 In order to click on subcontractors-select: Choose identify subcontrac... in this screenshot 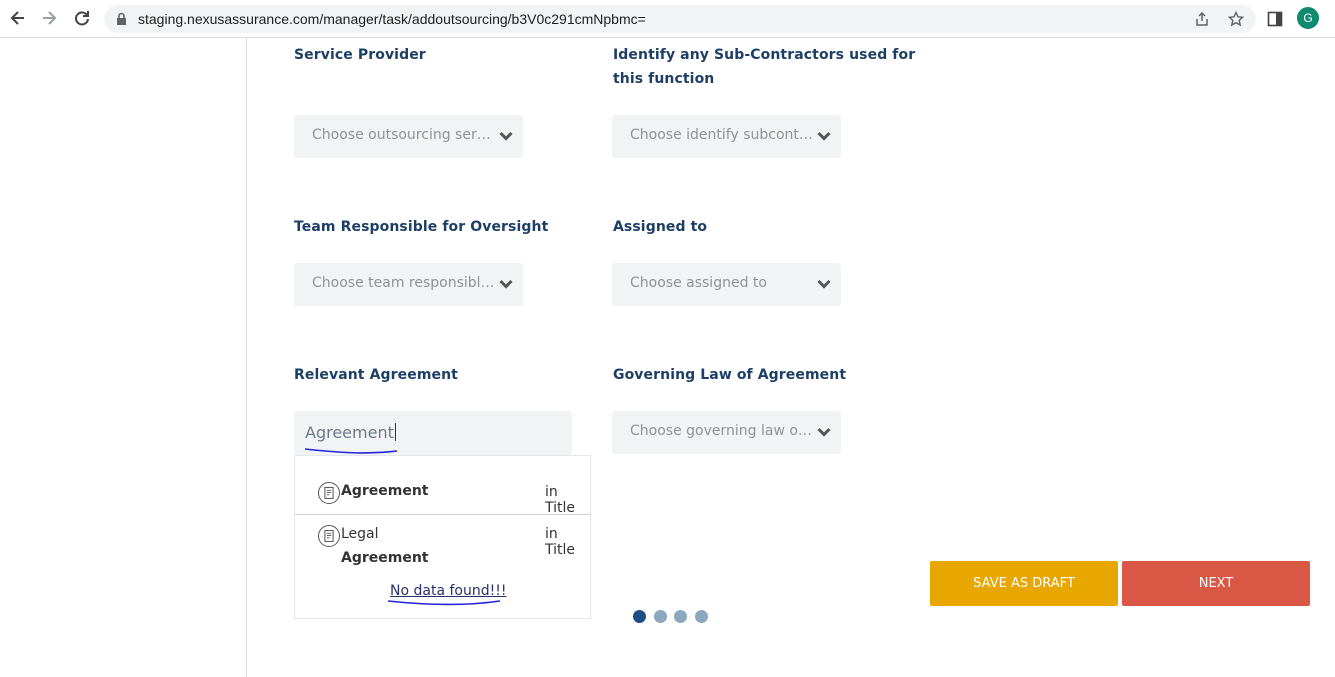, I will do `click(726, 136)`.